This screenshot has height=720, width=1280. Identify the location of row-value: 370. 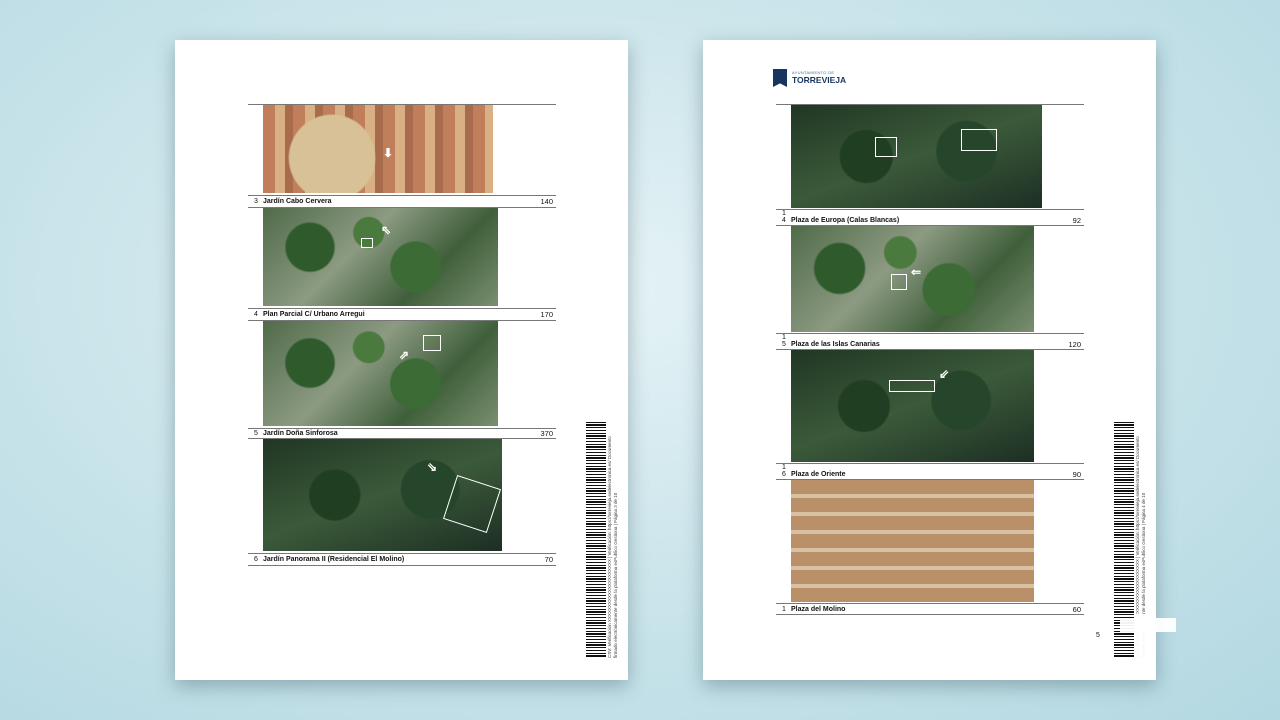
(546, 433).